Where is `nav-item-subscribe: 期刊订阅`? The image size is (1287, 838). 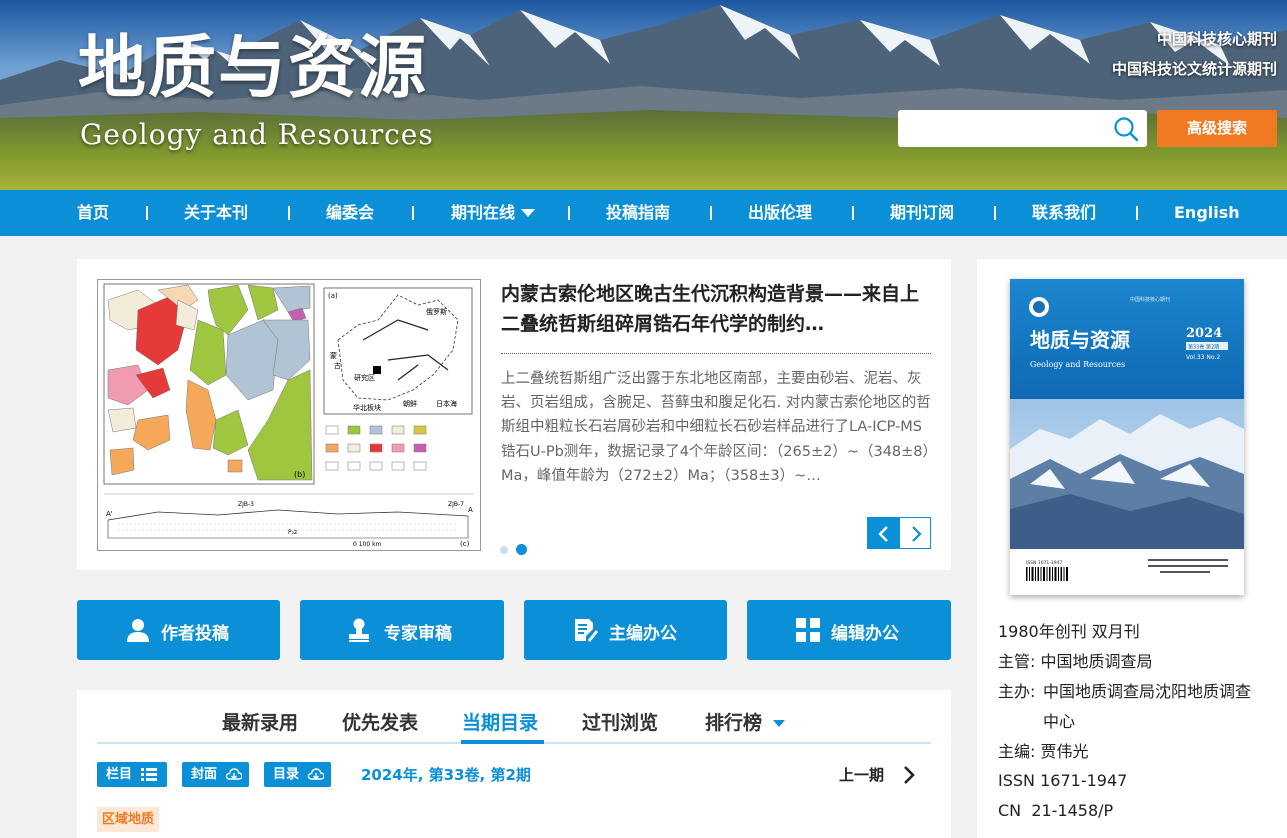
nav-item-subscribe: 期刊订阅 is located at coordinates (922, 213).